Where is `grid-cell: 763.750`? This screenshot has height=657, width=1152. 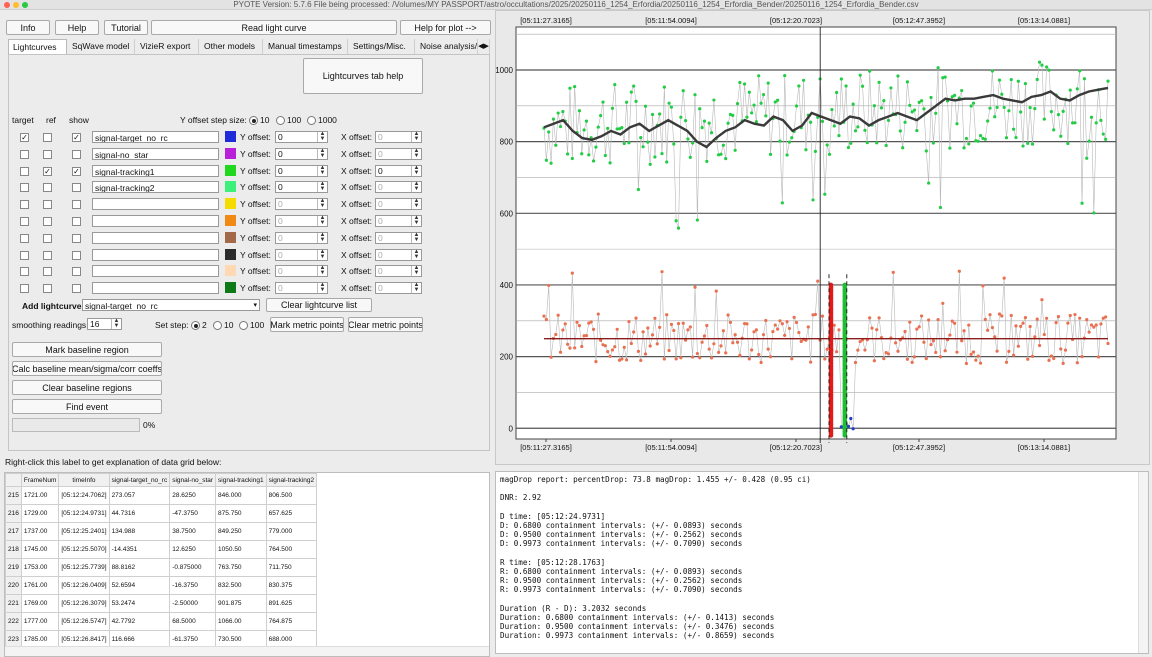 grid-cell: 763.750 is located at coordinates (241, 567).